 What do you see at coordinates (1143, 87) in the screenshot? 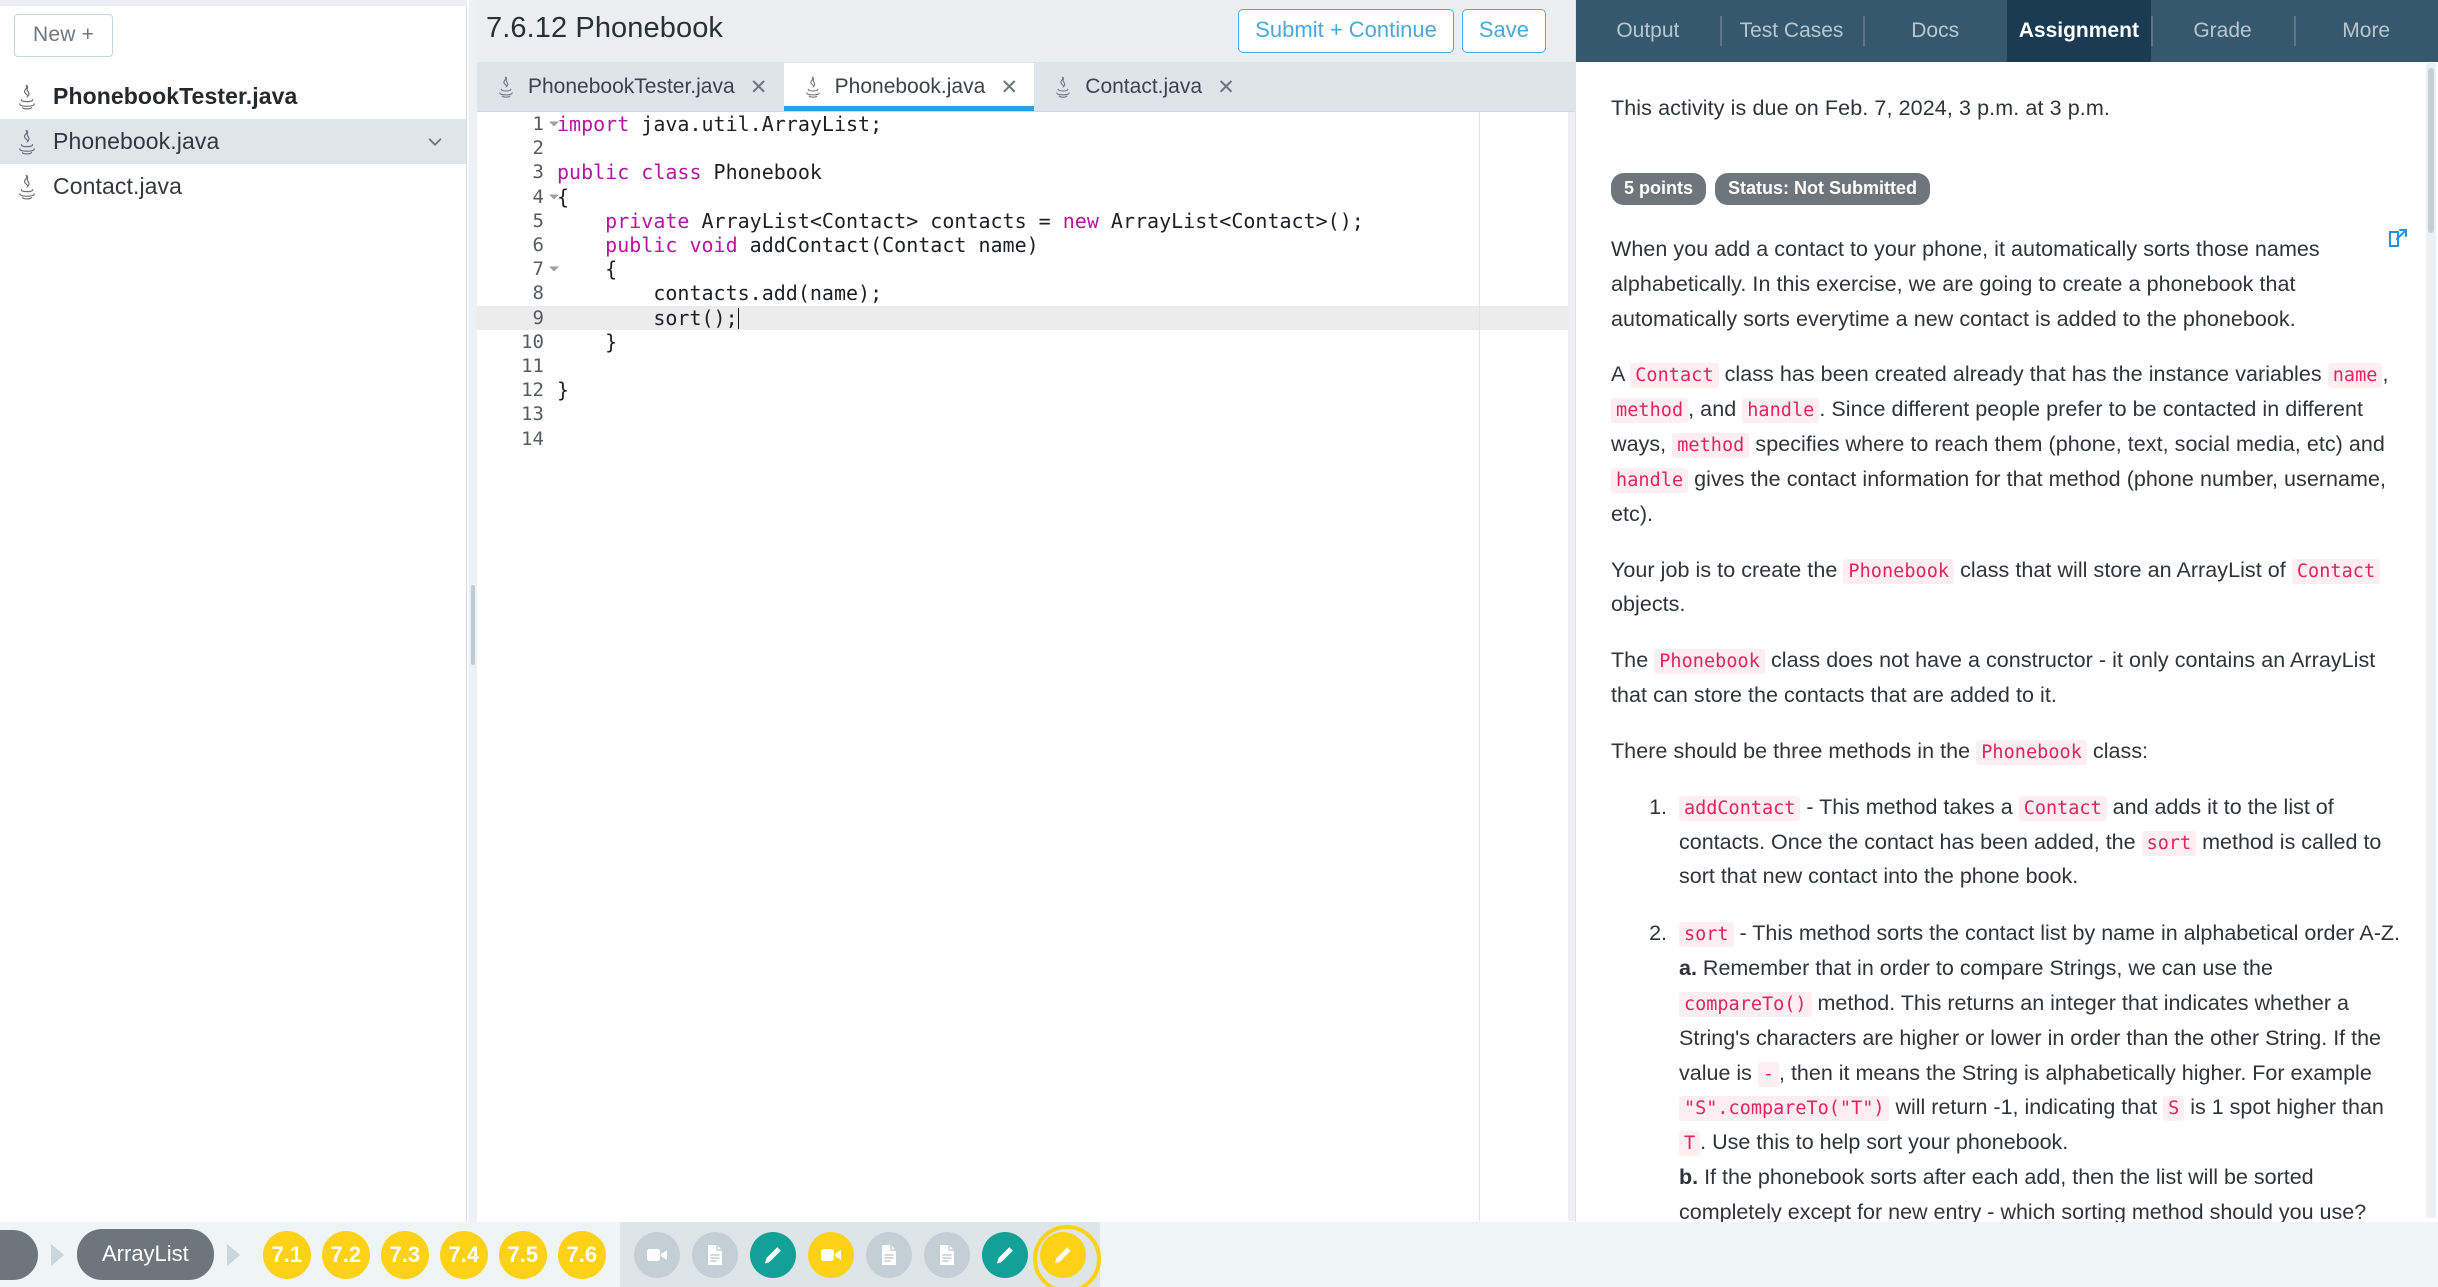
I see `editor-tab: Contact.java ✕` at bounding box center [1143, 87].